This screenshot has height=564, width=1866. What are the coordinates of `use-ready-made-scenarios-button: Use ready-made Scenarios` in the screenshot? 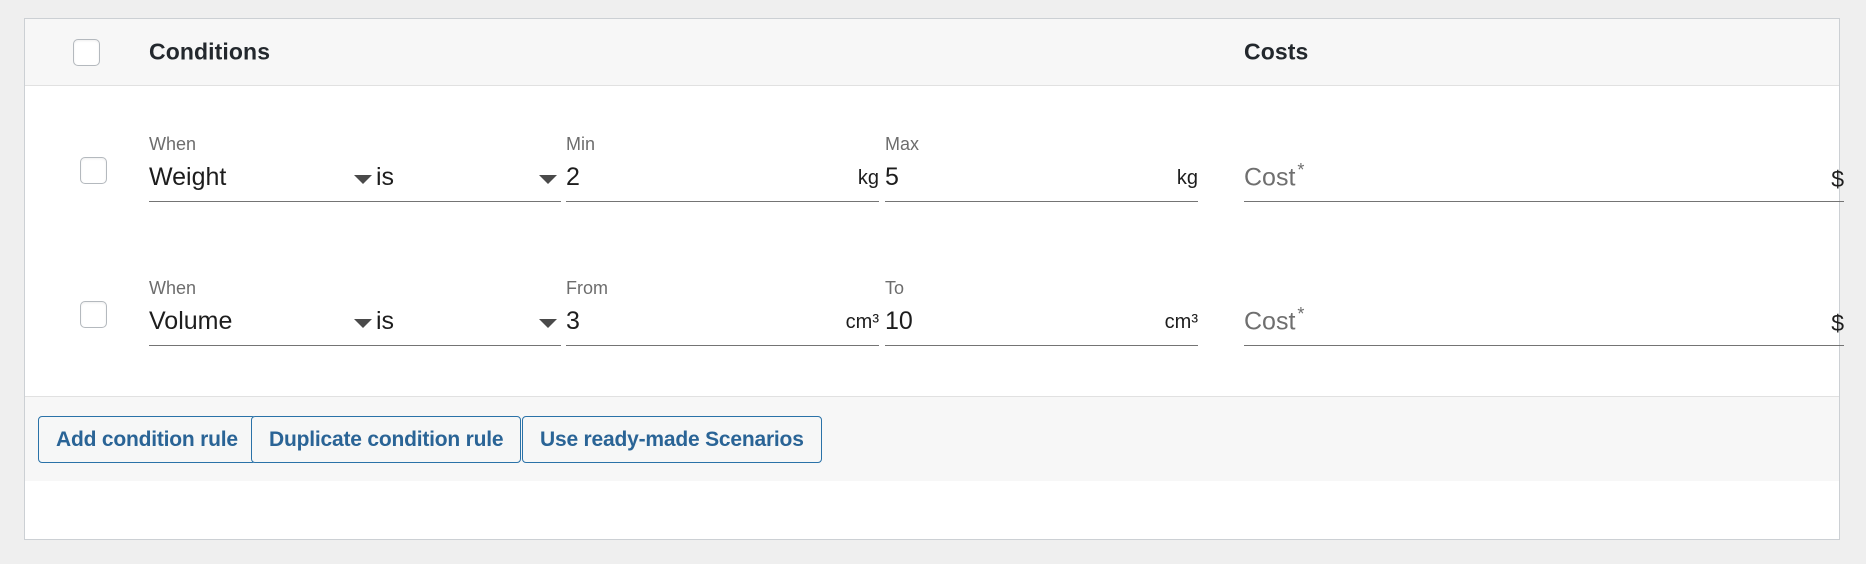 It's located at (672, 439).